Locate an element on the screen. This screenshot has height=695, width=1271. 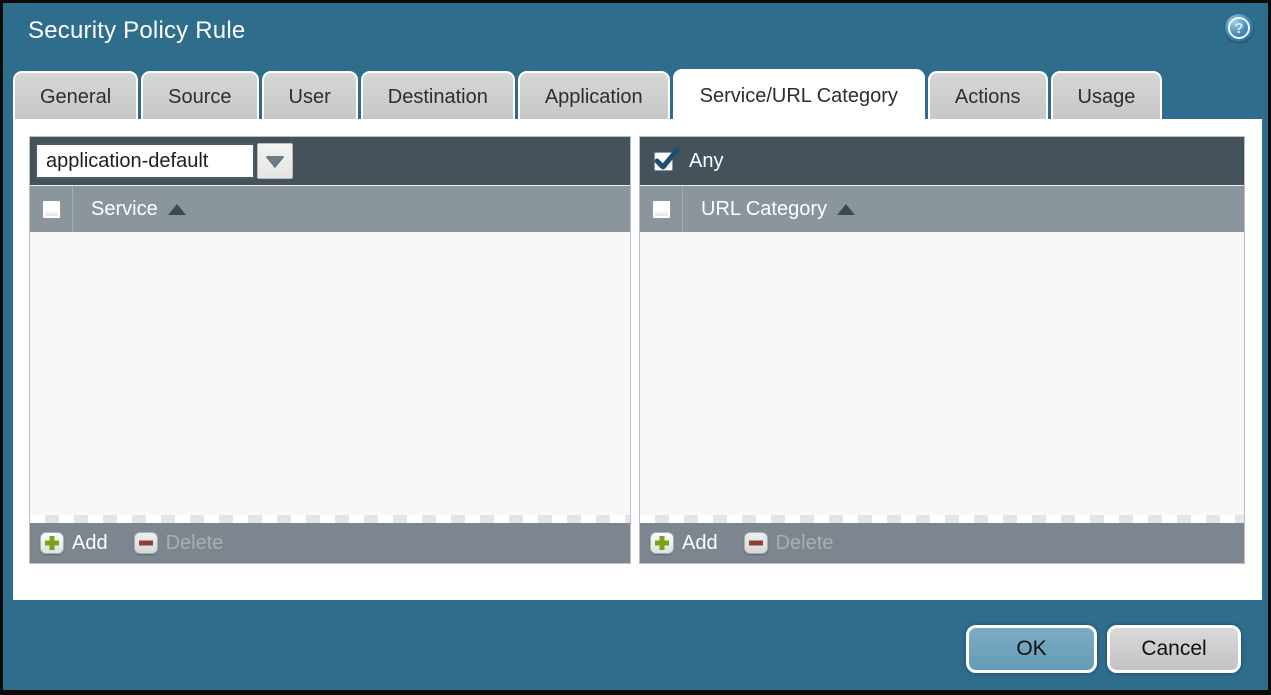
service-type-dropdown is located at coordinates (164, 161).